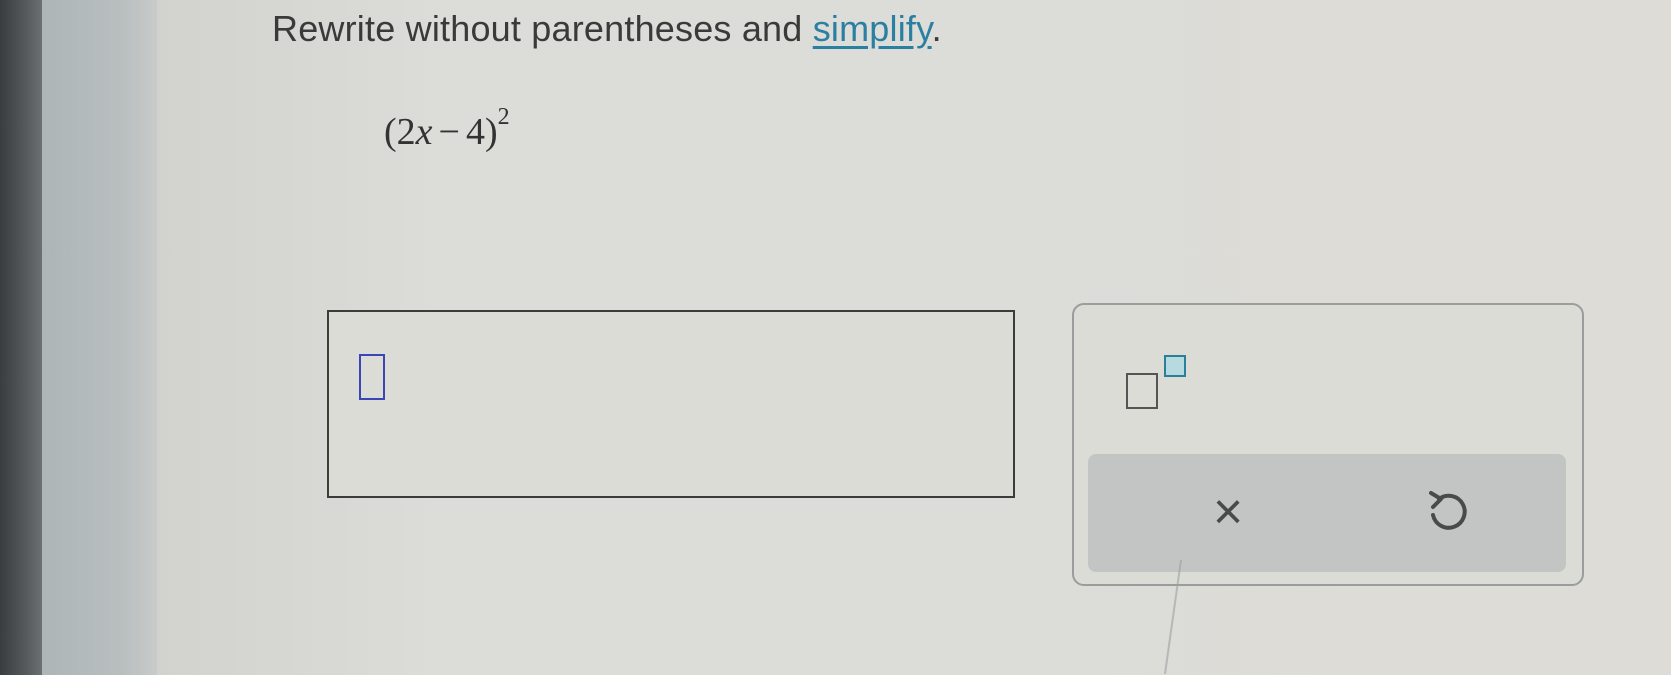 The height and width of the screenshot is (675, 1671). Describe the element at coordinates (1142, 391) in the screenshot. I see `base-slot-icon` at that location.